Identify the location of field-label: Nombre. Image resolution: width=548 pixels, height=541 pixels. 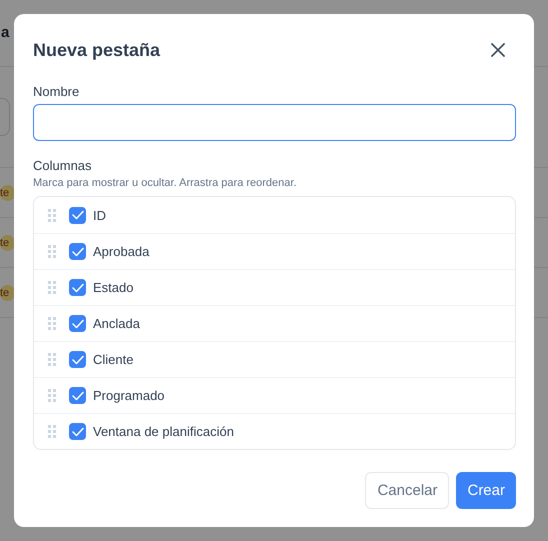
(56, 91).